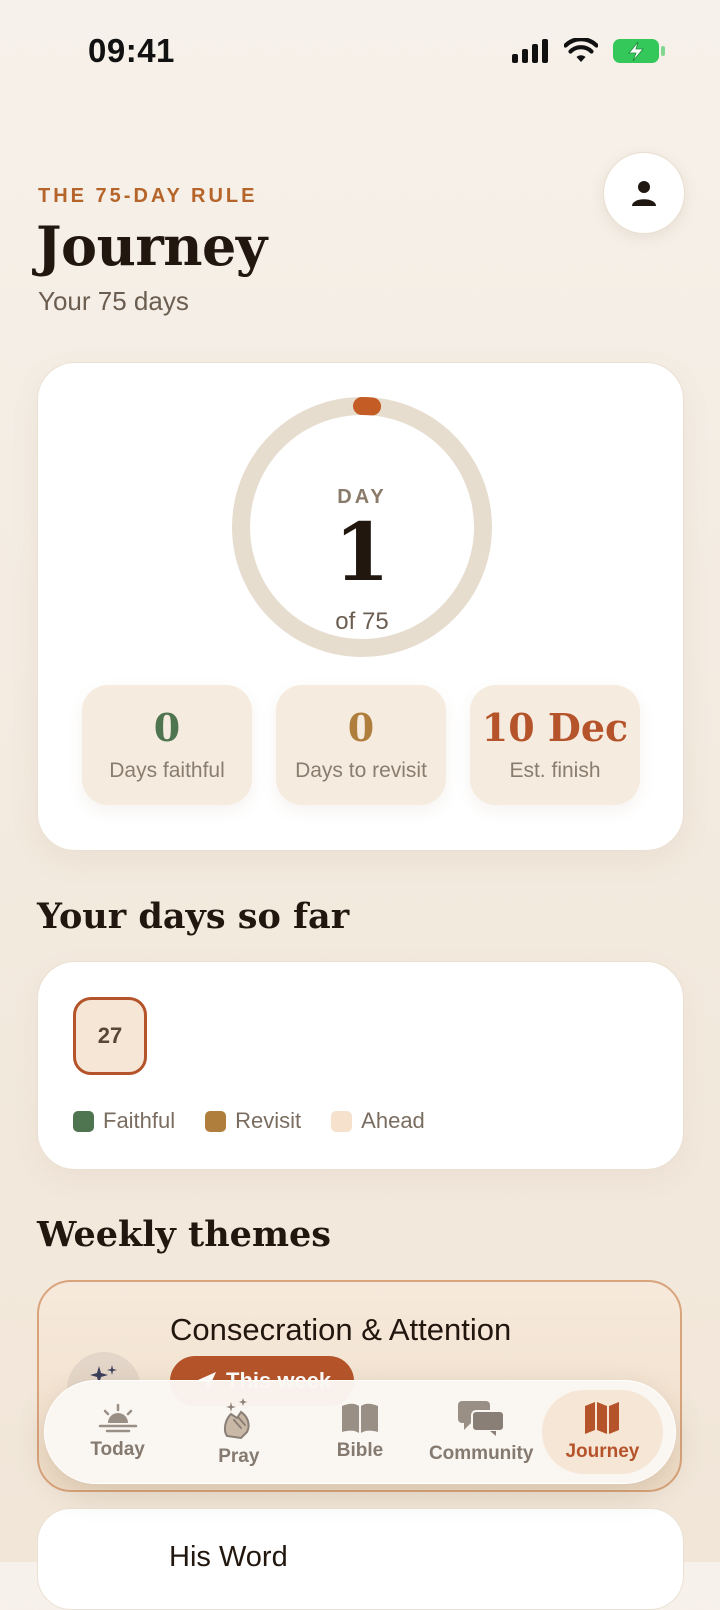 This screenshot has width=720, height=1610. What do you see at coordinates (167, 770) in the screenshot?
I see `stat-label: Days faithful` at bounding box center [167, 770].